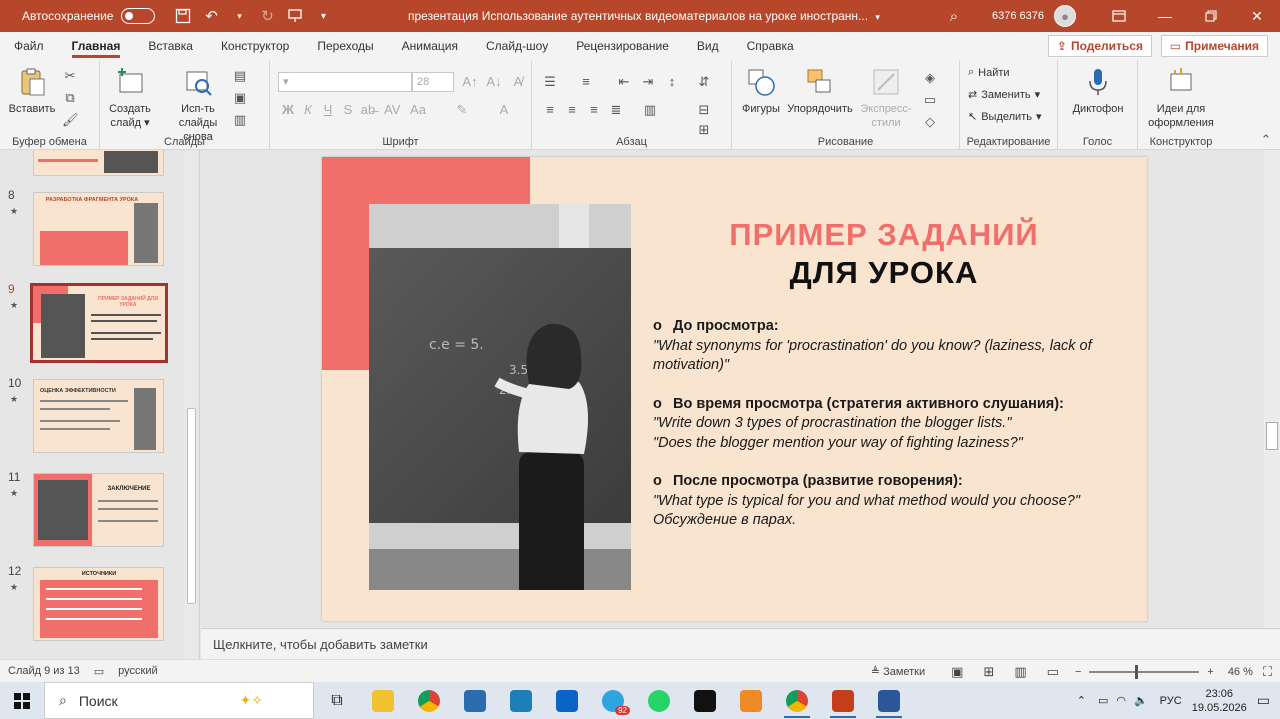 Image resolution: width=1280 pixels, height=719 pixels. Describe the element at coordinates (240, 76) in the screenshot. I see `layout-icon: ▤` at that location.